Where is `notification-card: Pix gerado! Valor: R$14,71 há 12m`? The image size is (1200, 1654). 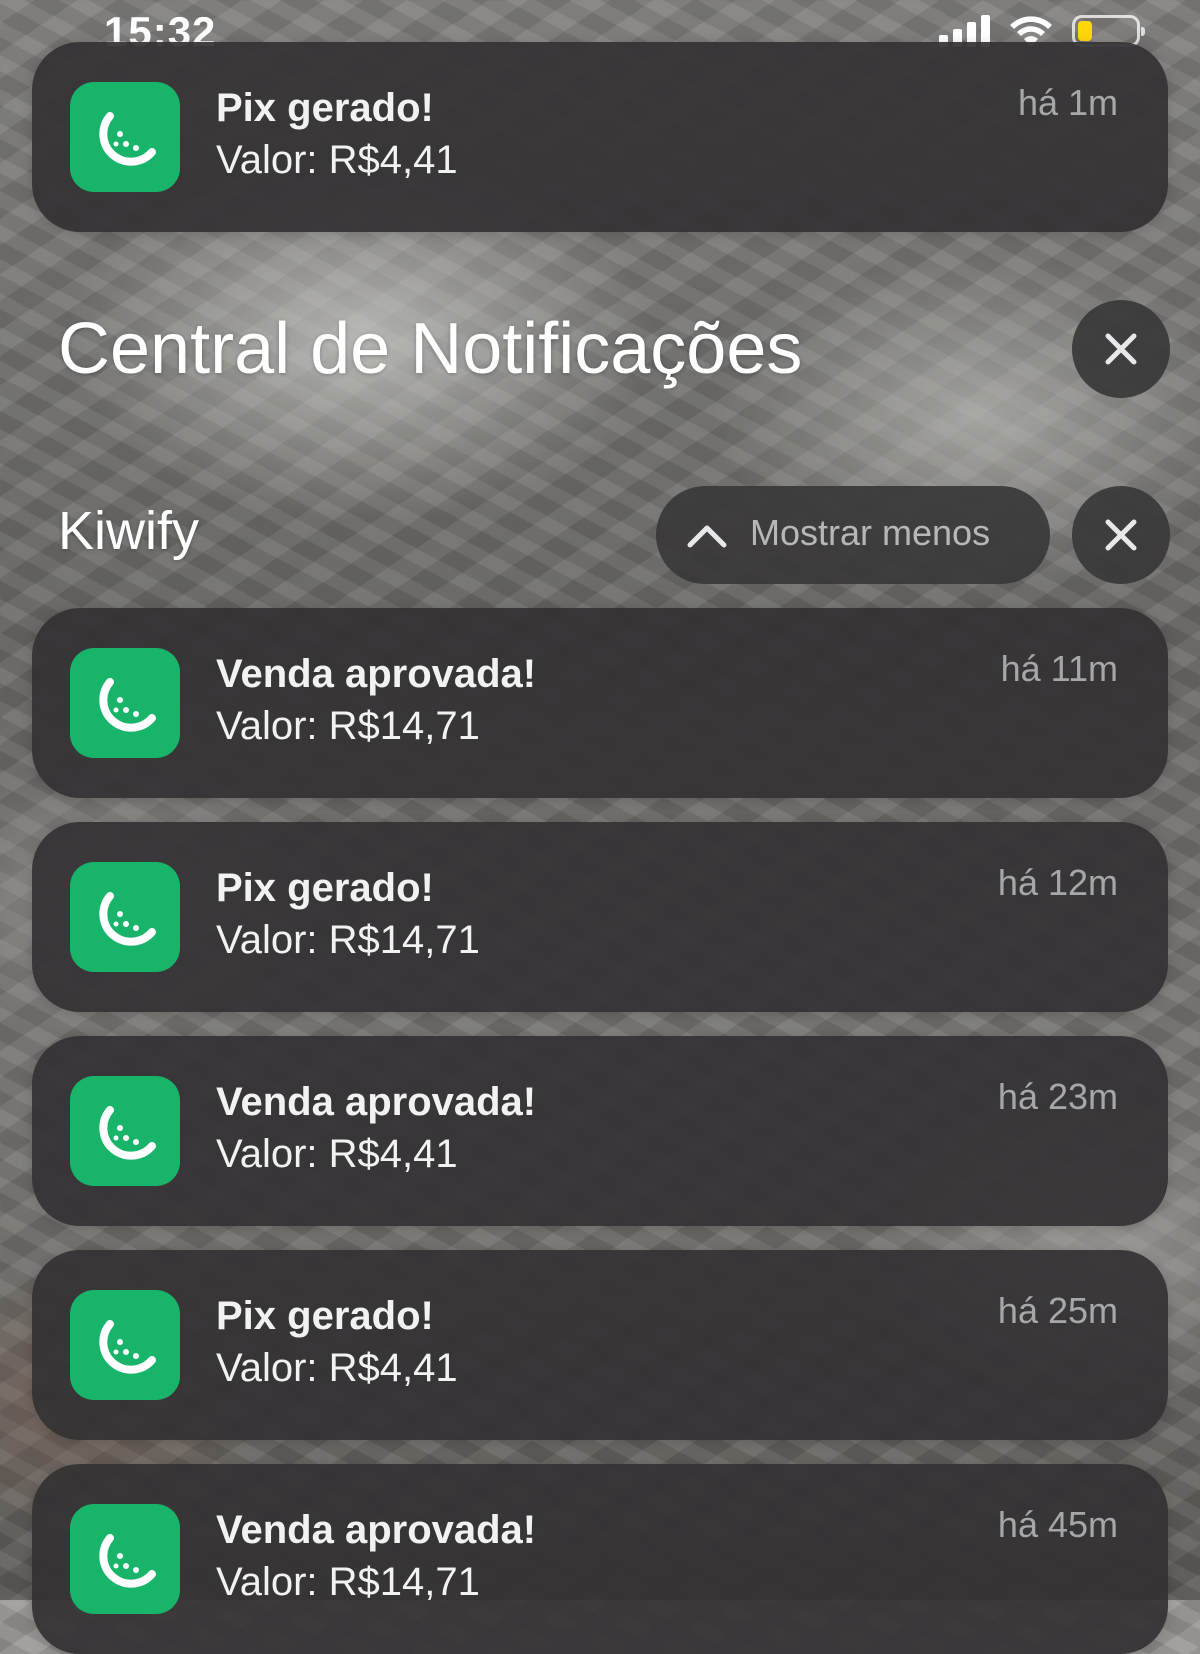 notification-card: Pix gerado! Valor: R$14,71 há 12m is located at coordinates (600, 917).